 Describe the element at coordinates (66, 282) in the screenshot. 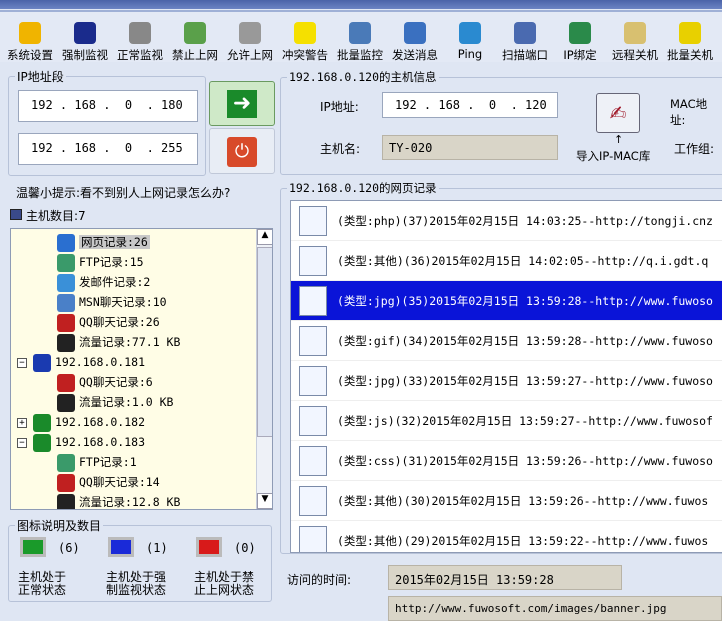

I see `mail-icon` at that location.